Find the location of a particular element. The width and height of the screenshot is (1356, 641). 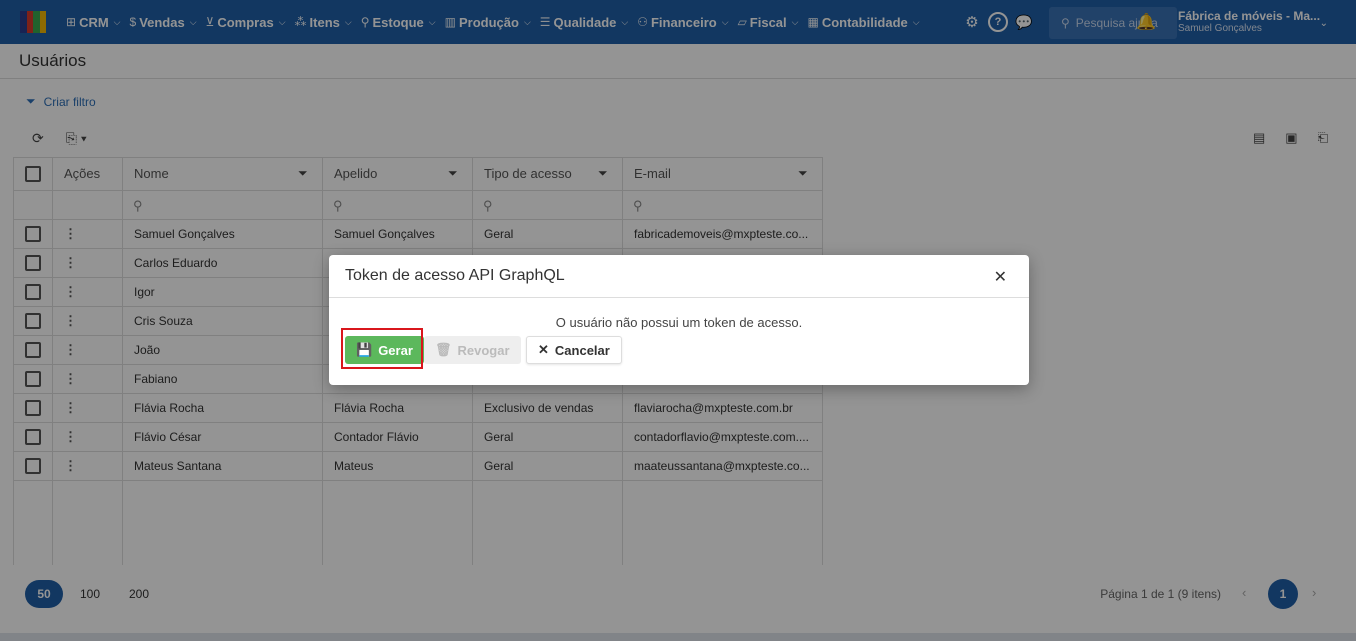

modal-message: O usuário não possui um token de acesso. is located at coordinates (679, 322).